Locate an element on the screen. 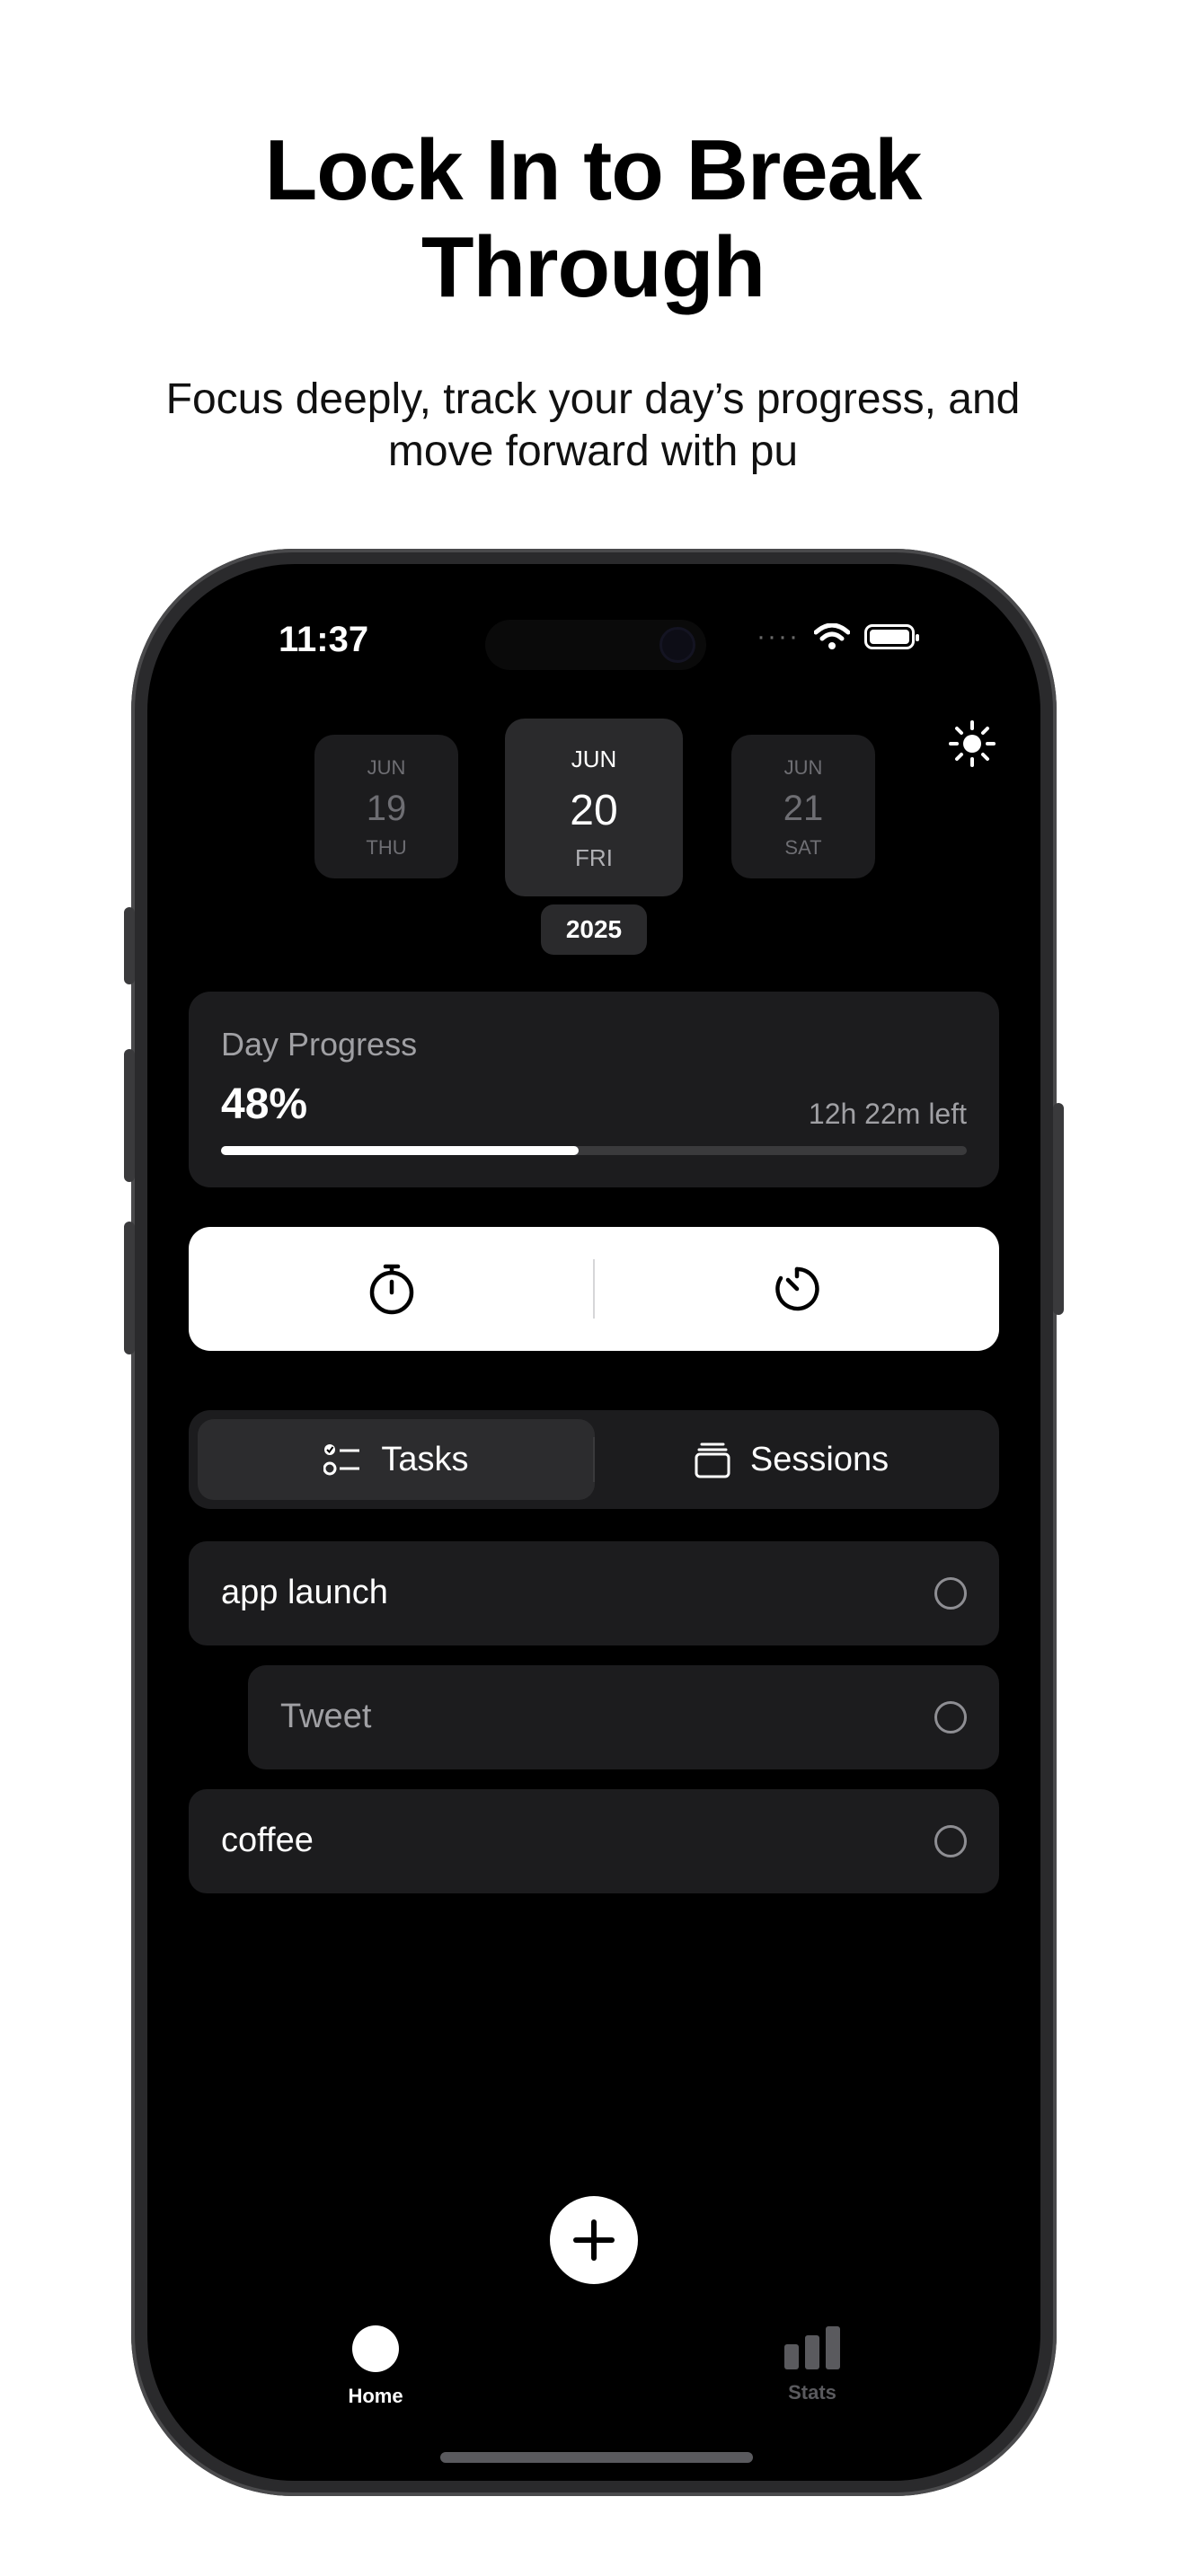 The width and height of the screenshot is (1186, 2576). date-weekday: SAT is located at coordinates (803, 847).